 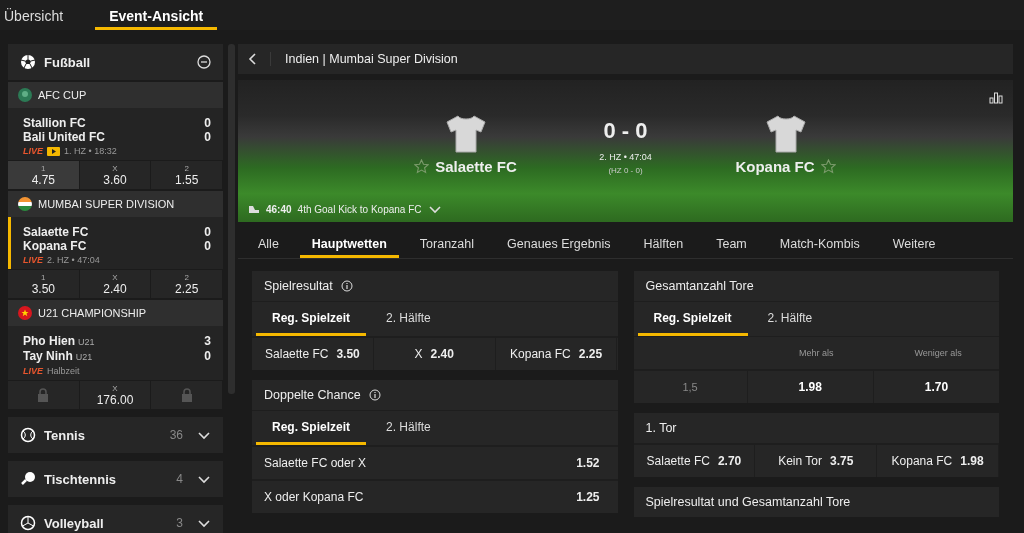 I want to click on event-count: 4, so click(x=179, y=479).